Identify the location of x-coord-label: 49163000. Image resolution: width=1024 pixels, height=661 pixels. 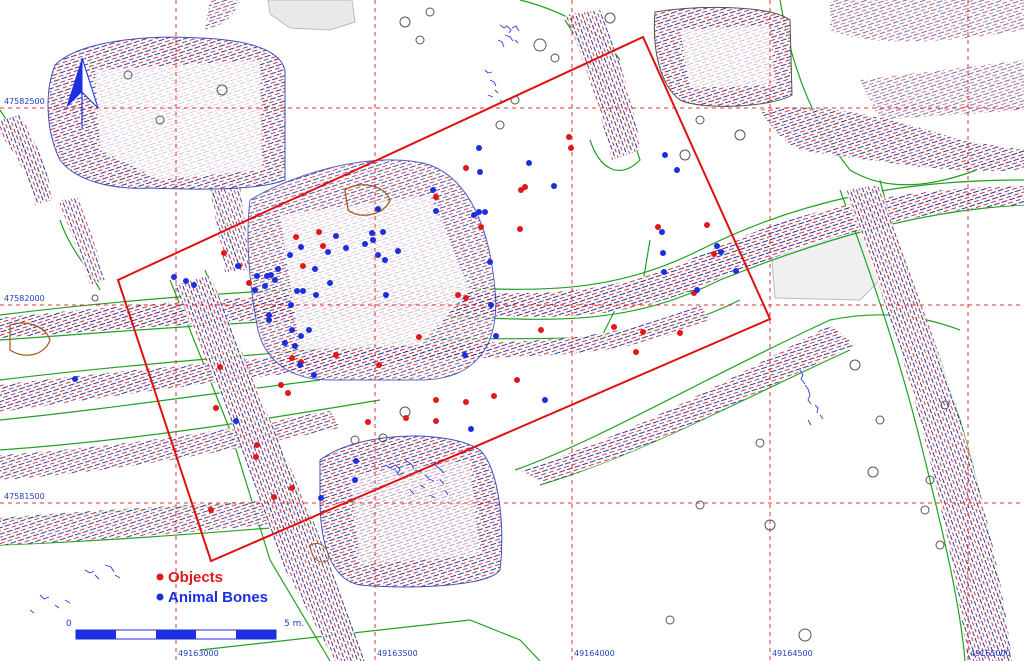
(198, 653).